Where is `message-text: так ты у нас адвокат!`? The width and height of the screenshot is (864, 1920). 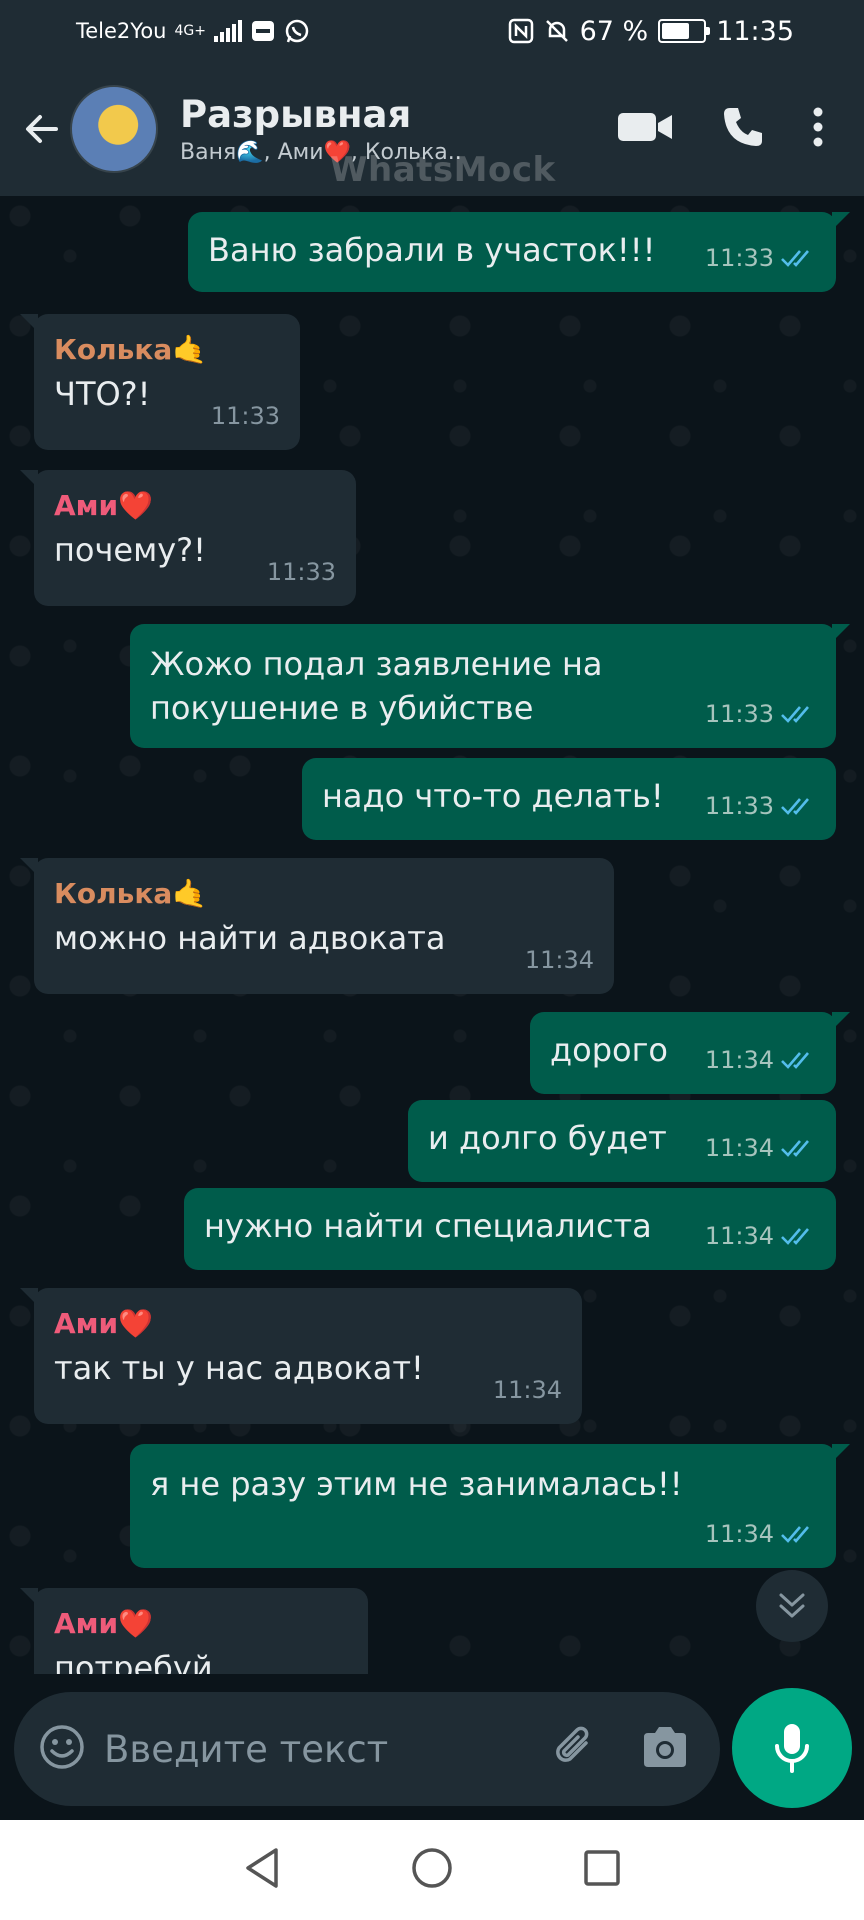 message-text: так ты у нас адвокат! is located at coordinates (239, 1368).